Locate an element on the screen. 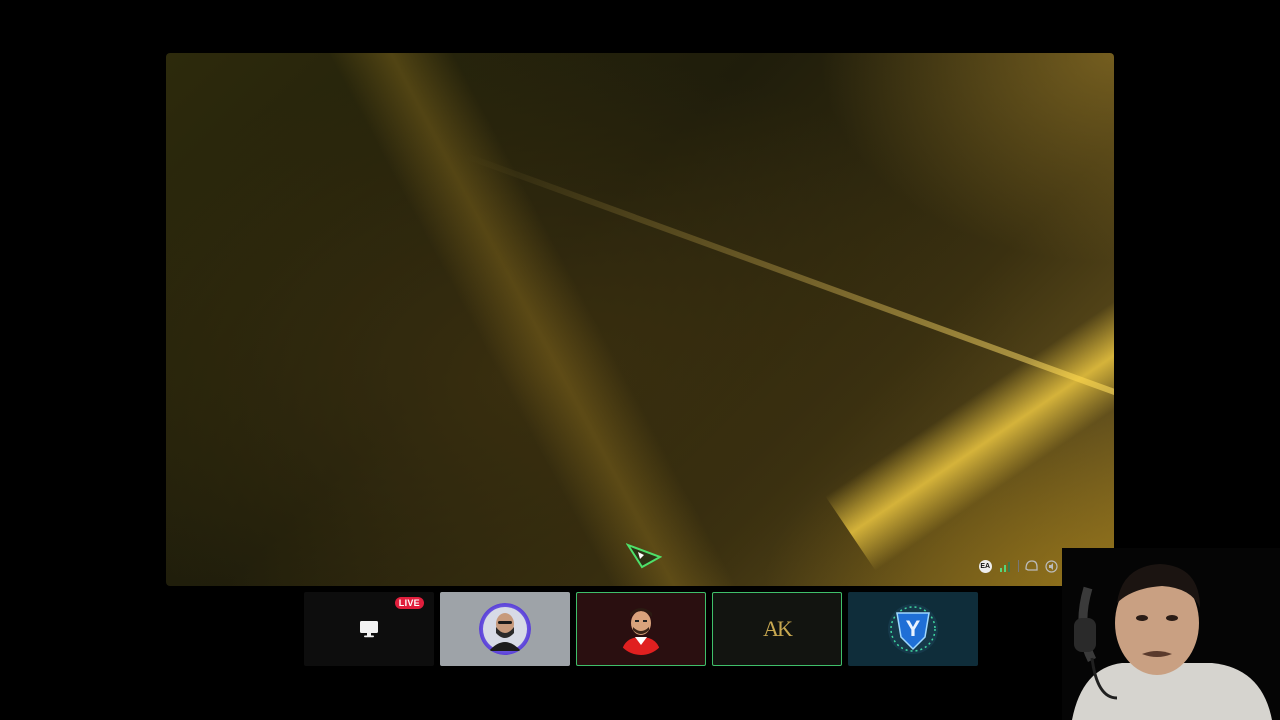 The width and height of the screenshot is (1280, 720). live-badge: LIVE is located at coordinates (409, 603).